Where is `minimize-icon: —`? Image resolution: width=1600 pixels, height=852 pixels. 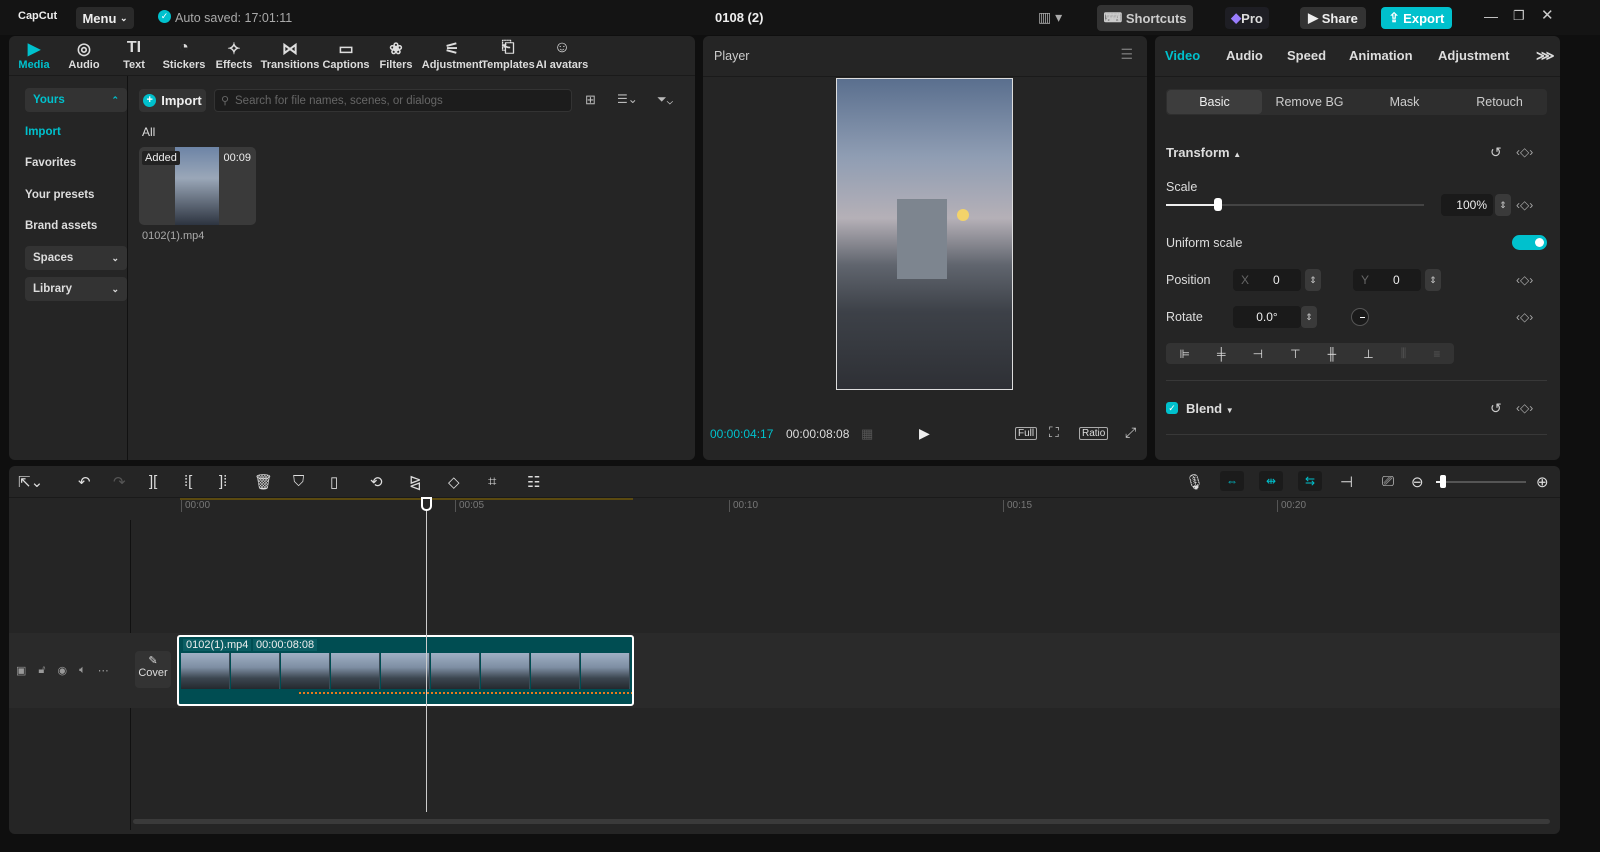 minimize-icon: — is located at coordinates (1491, 16).